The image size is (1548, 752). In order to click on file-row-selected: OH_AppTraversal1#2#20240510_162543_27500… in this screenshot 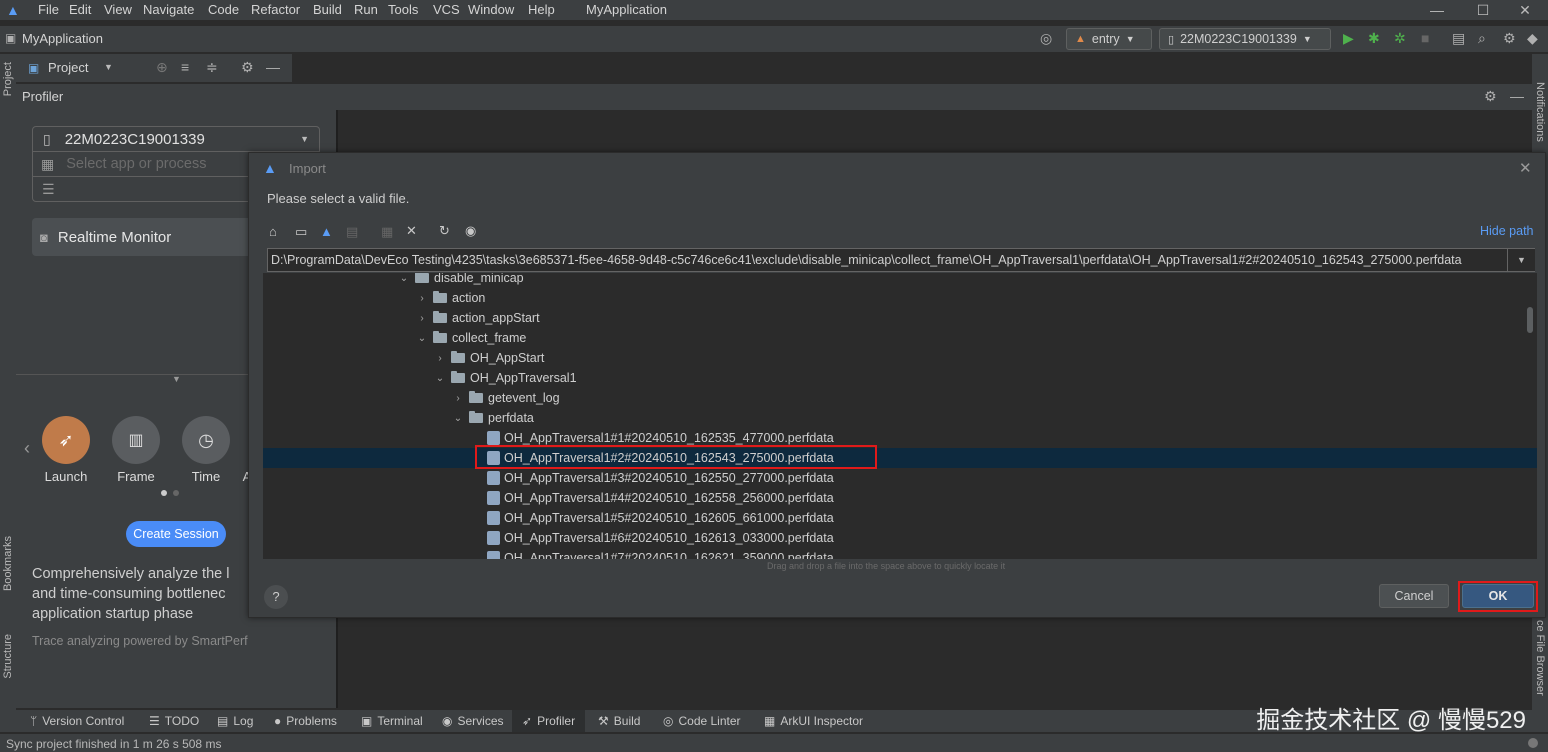, I will do `click(900, 458)`.